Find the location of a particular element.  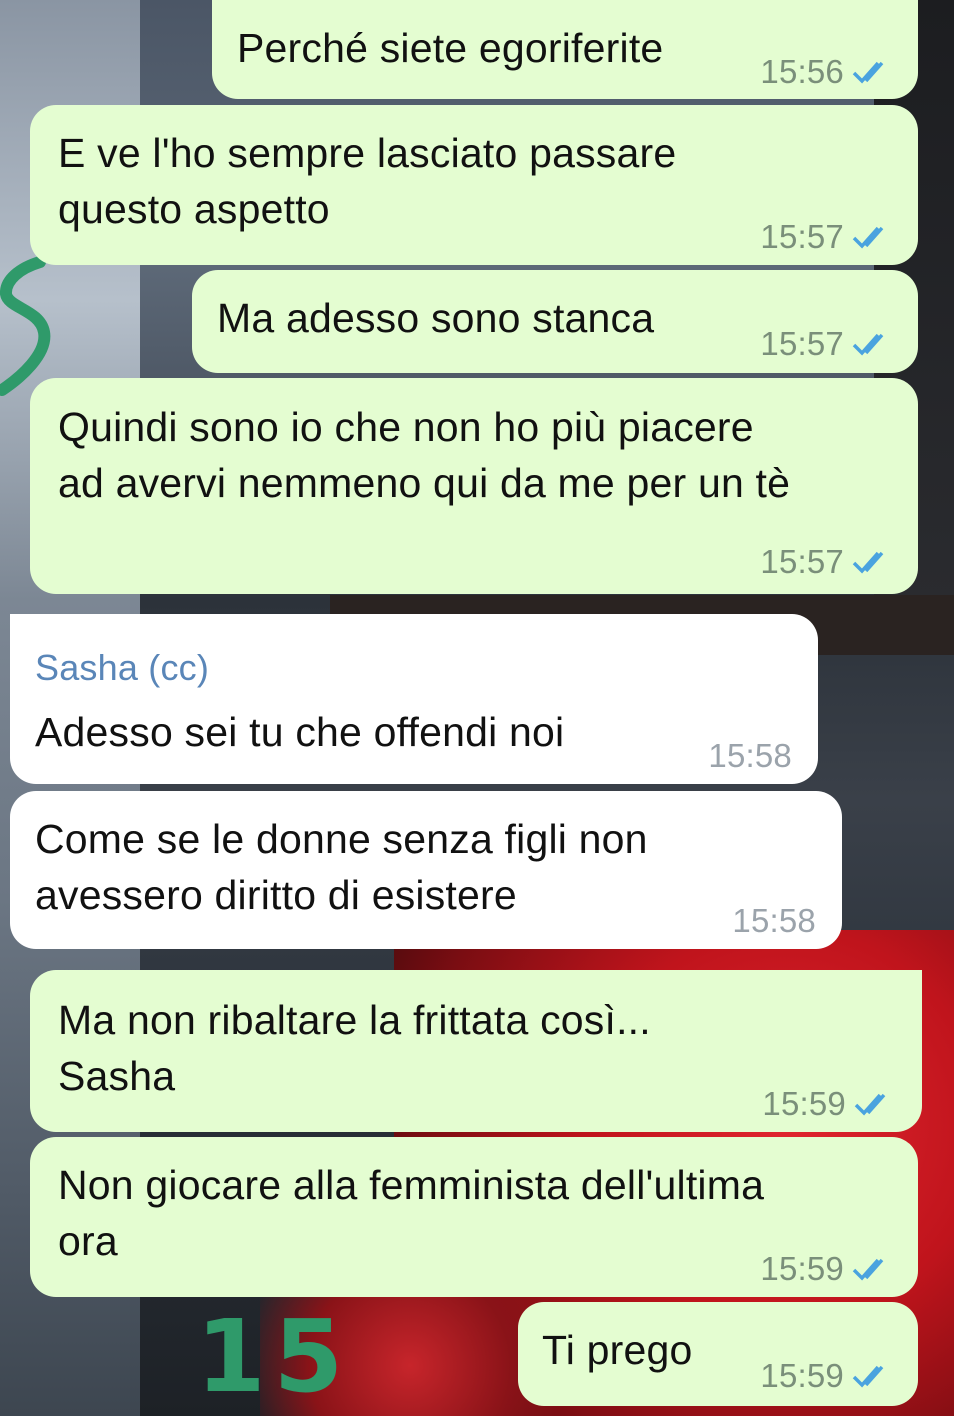

message-bubble-outgoing: Perché siete egoriferite 15:56 is located at coordinates (565, 49).